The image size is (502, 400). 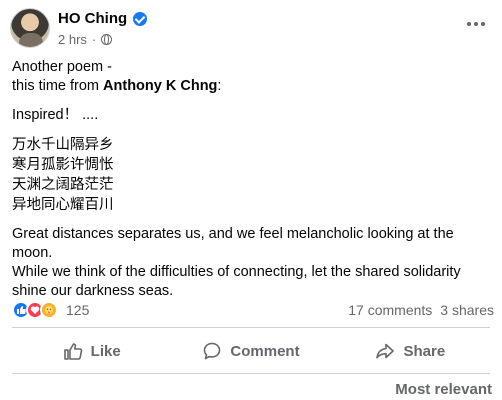 What do you see at coordinates (467, 310) in the screenshot?
I see `shares-count: 3 shares` at bounding box center [467, 310].